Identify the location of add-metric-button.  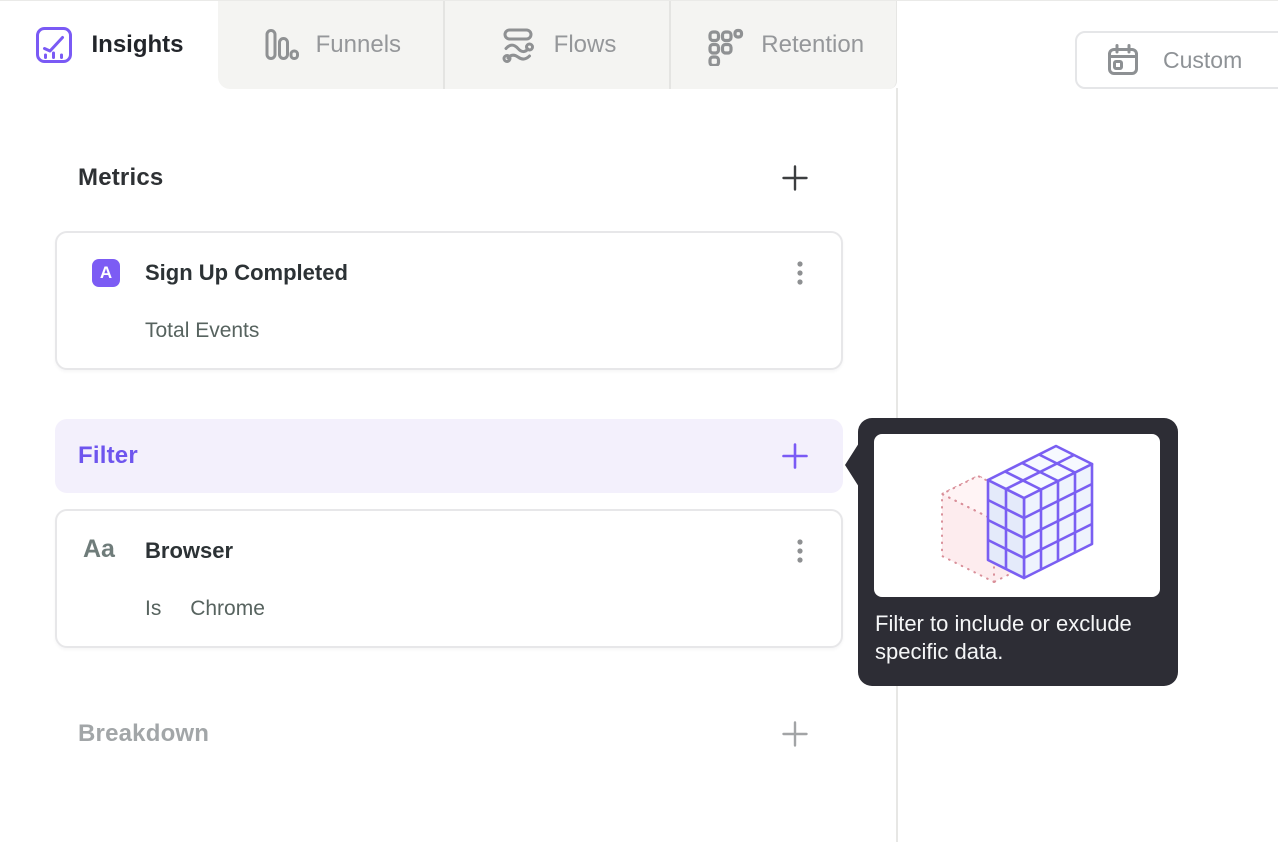
(795, 178).